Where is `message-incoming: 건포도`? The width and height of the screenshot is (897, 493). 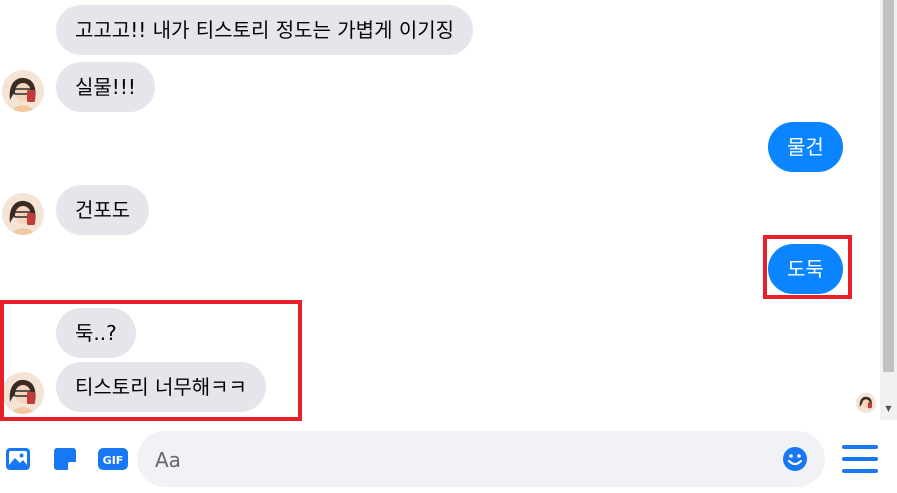
message-incoming: 건포도 is located at coordinates (103, 210).